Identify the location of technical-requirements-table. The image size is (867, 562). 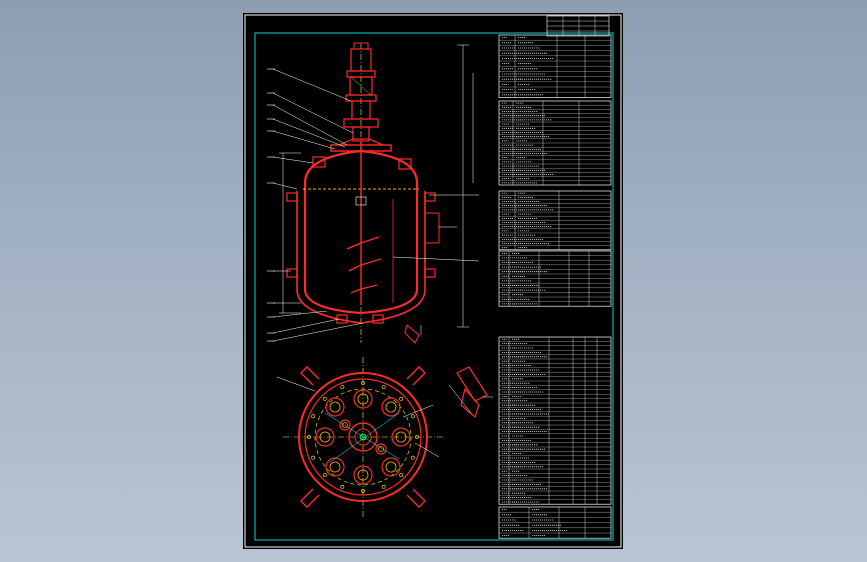
(555, 143).